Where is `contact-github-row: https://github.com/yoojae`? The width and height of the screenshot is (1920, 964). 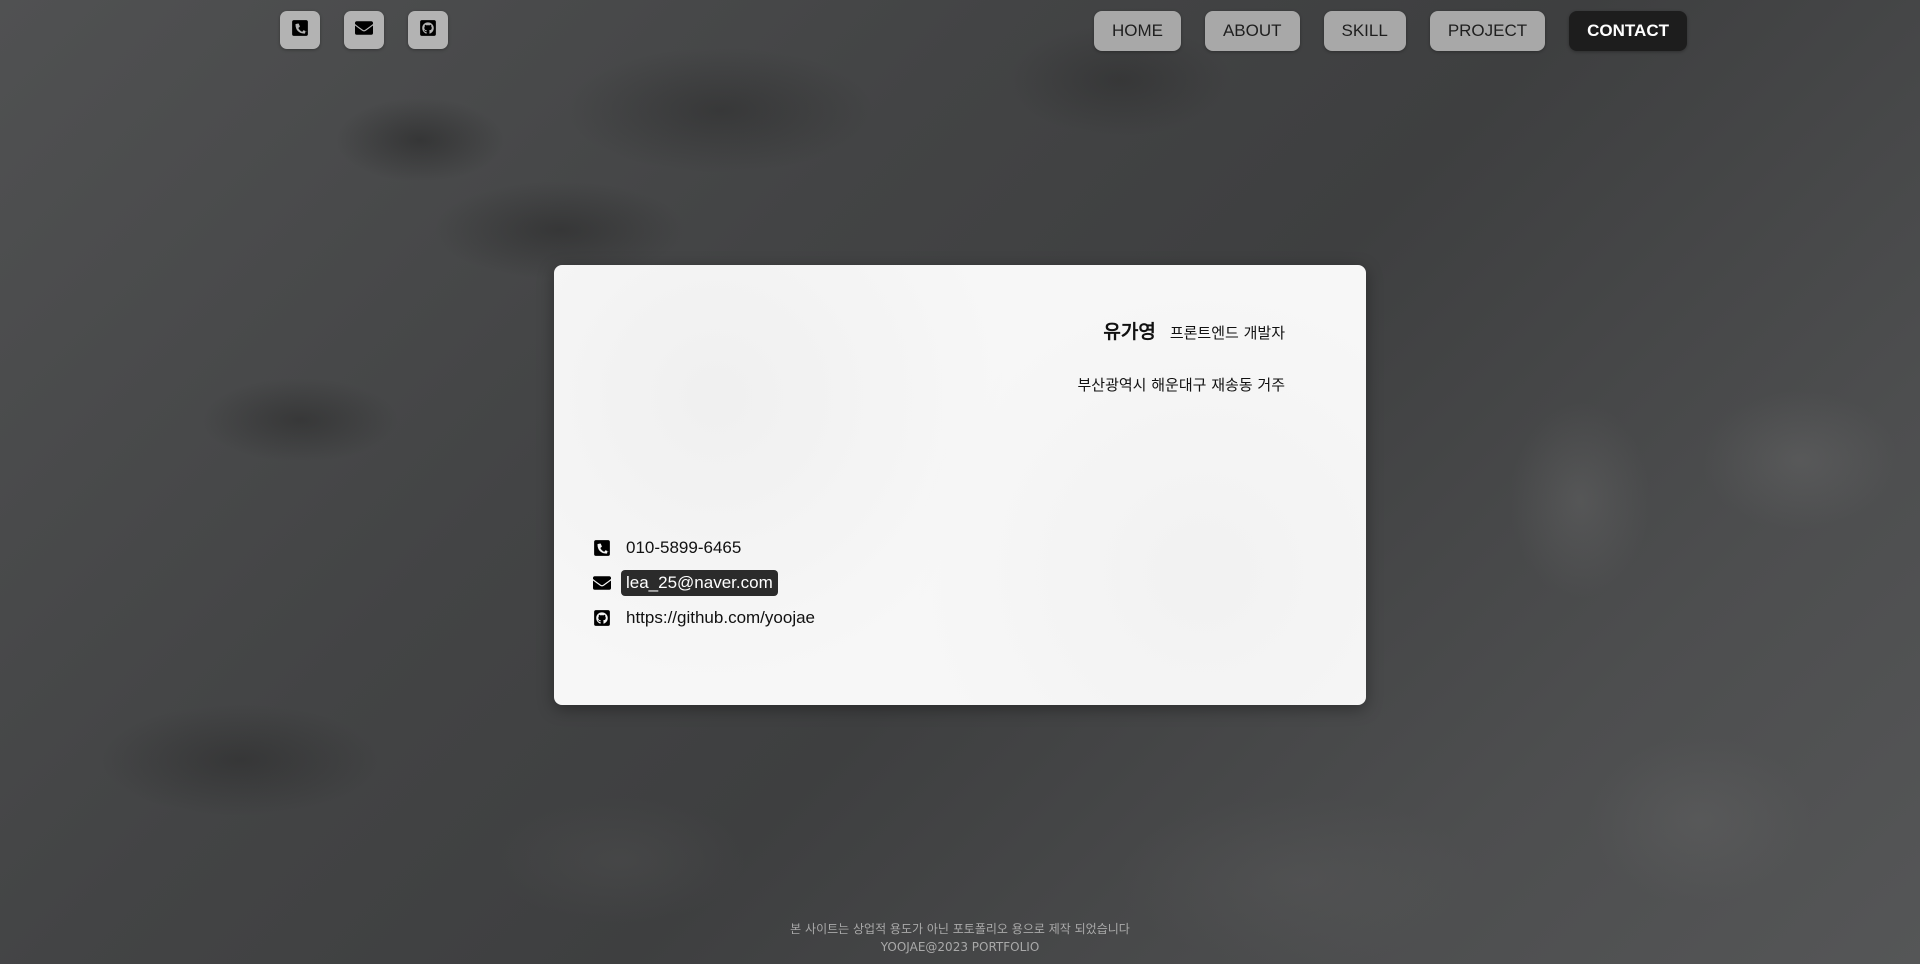 contact-github-row: https://github.com/yoojae is located at coordinates (706, 617).